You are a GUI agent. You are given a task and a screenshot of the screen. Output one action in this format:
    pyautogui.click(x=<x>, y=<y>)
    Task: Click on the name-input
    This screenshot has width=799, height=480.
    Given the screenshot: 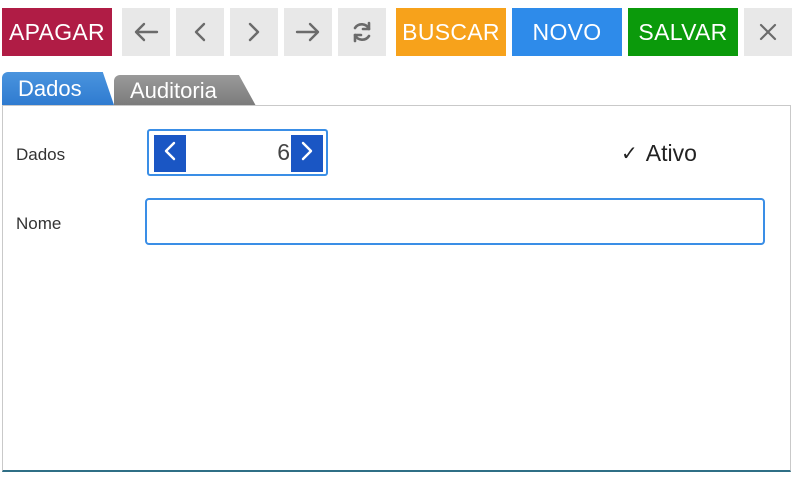 What is the action you would take?
    pyautogui.click(x=455, y=221)
    